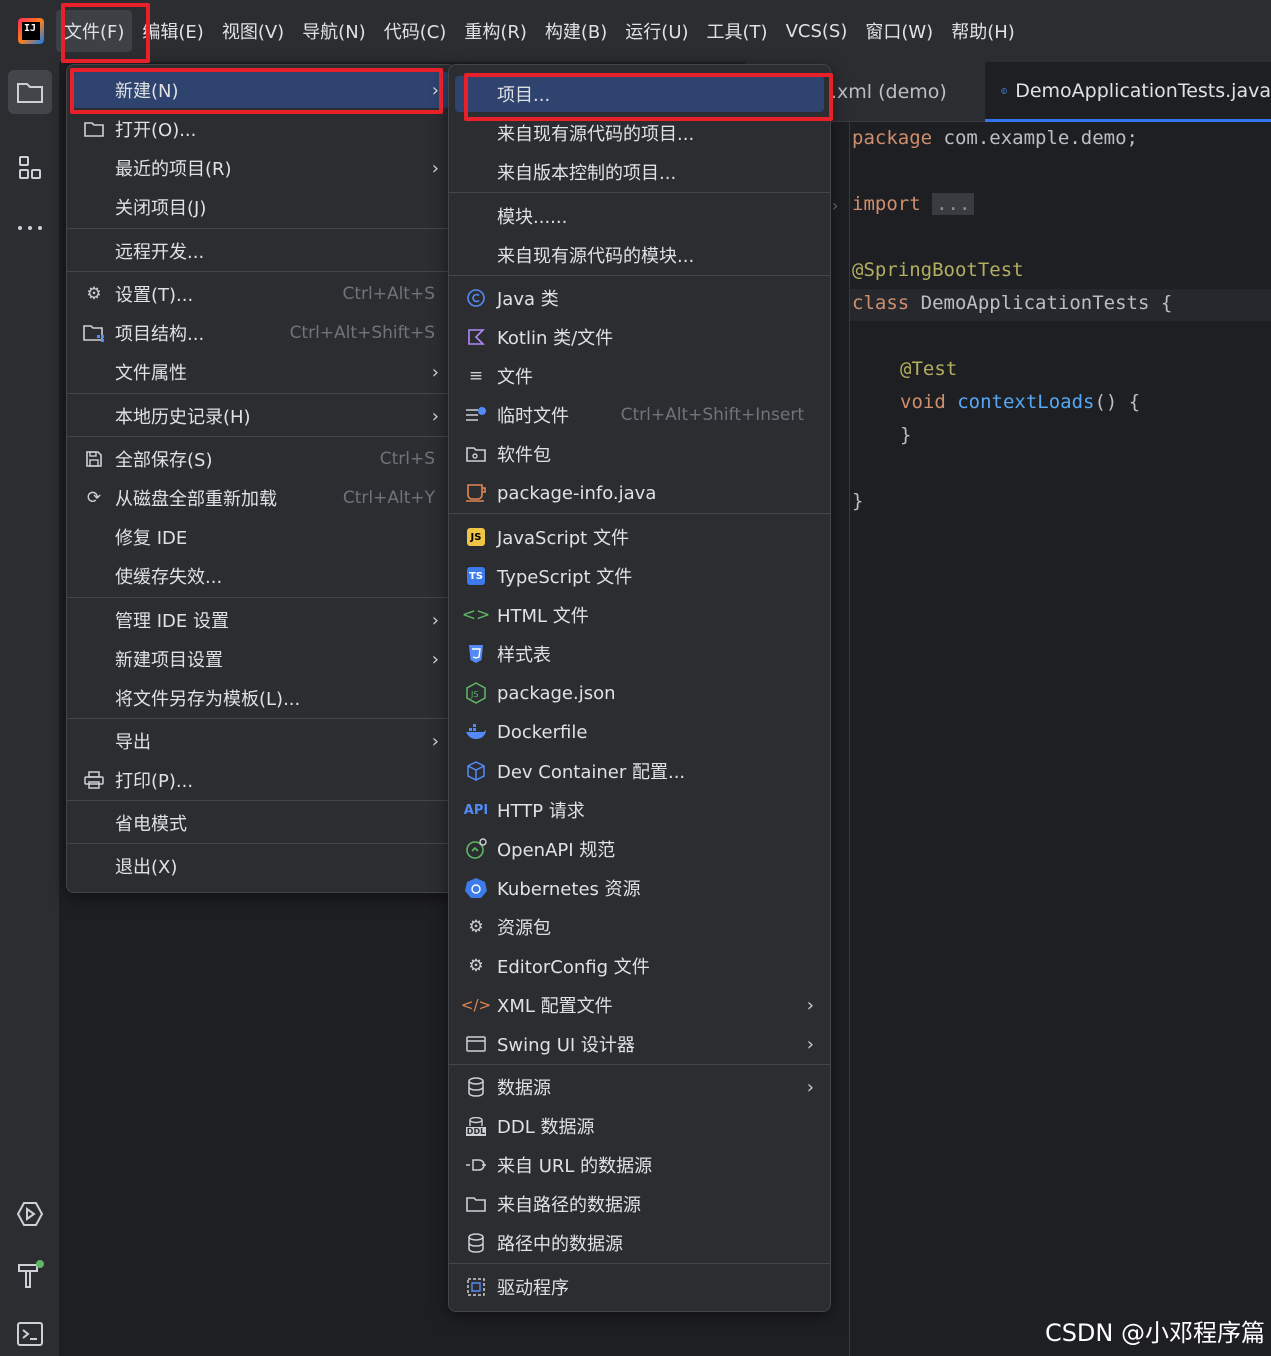  I want to click on new-ddl-data-source: DDL DDL 数据源, so click(639, 1126).